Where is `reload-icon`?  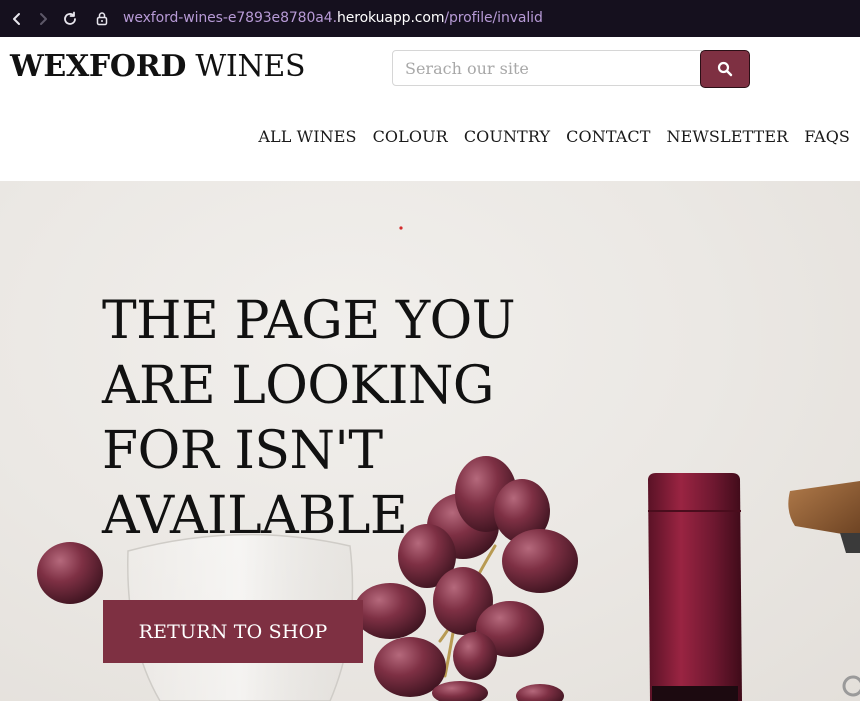
reload-icon is located at coordinates (70, 18).